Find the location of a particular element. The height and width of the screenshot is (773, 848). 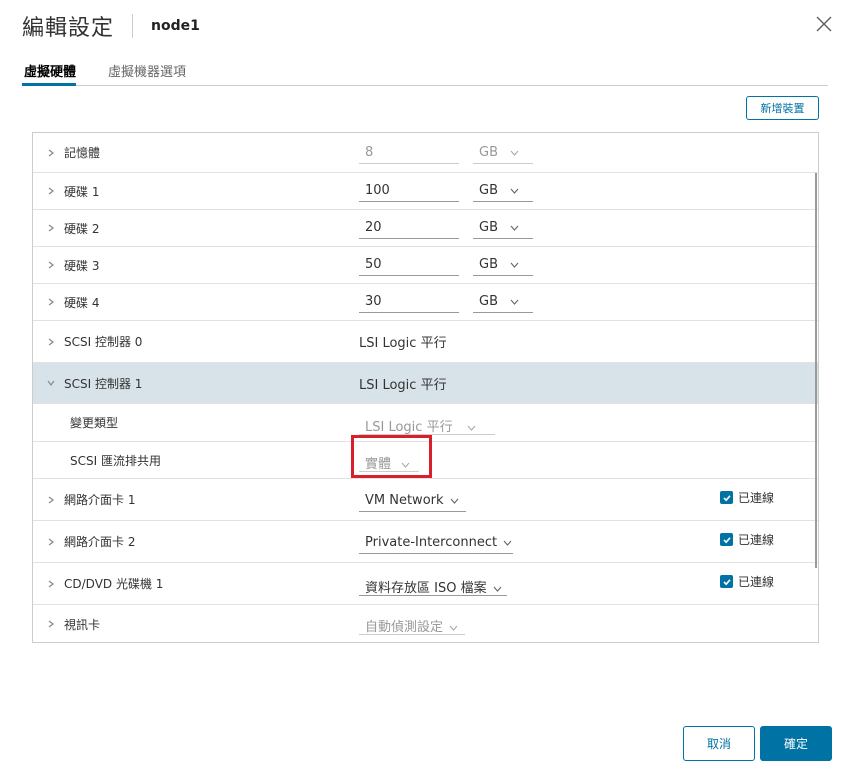

video-card-select: 自動偵測設定 is located at coordinates (412, 623).